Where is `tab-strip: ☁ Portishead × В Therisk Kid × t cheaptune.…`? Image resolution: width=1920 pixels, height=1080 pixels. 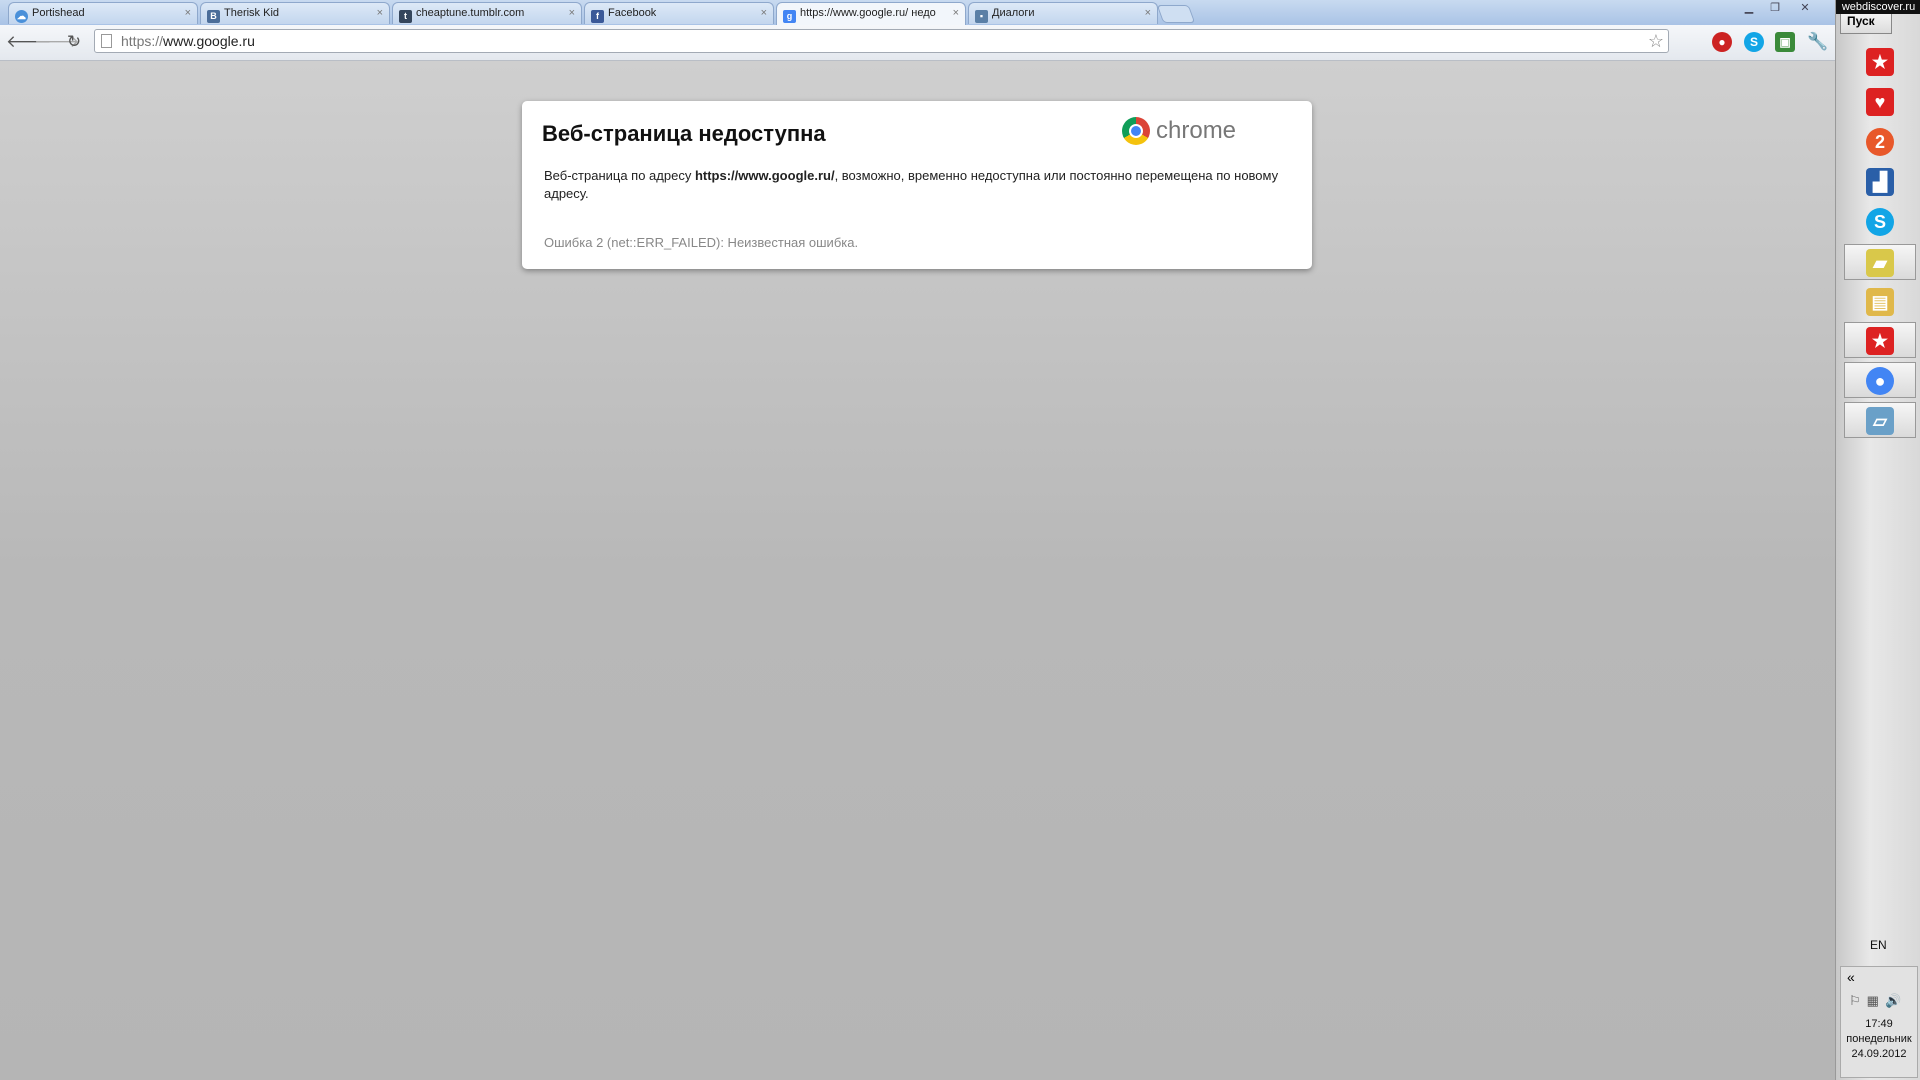 tab-strip: ☁ Portishead × В Therisk Kid × t cheaptune.… is located at coordinates (917, 12).